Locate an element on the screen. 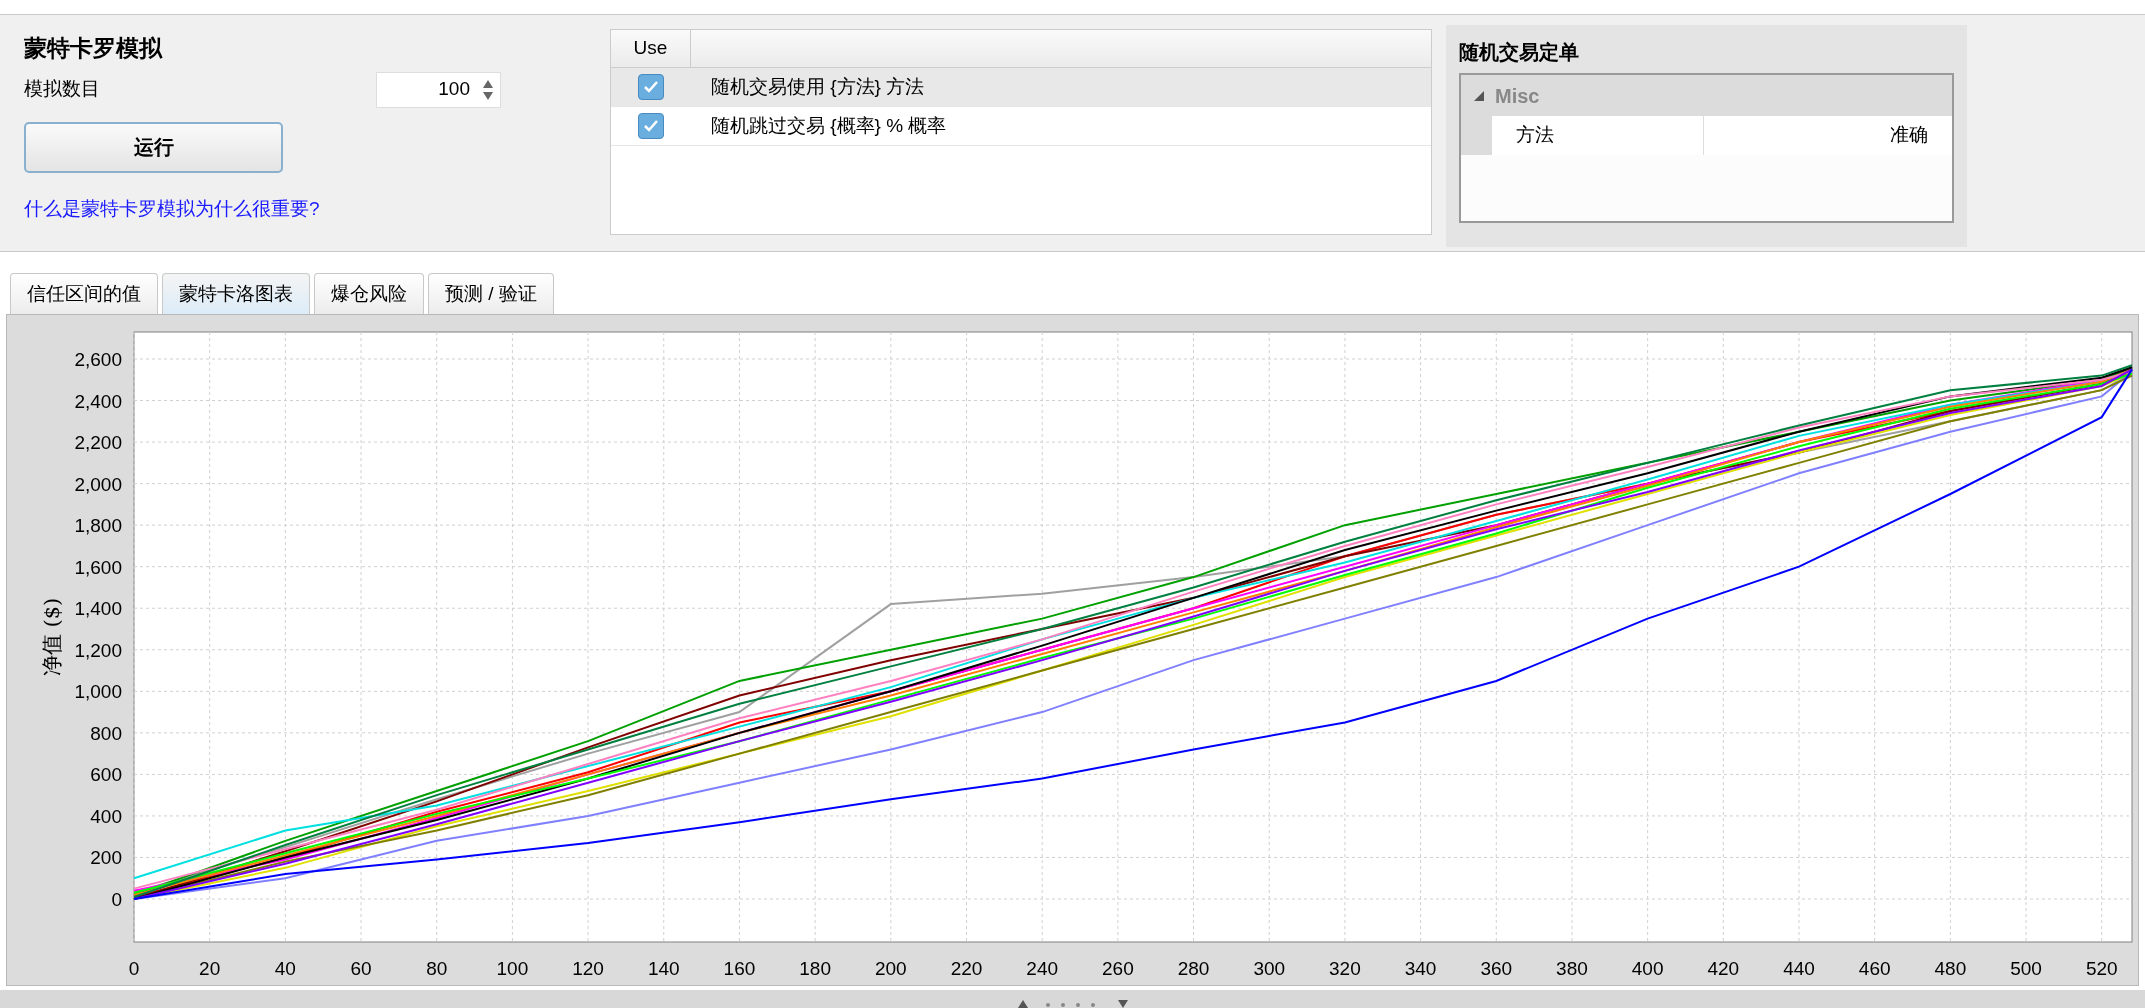  number-spinner: 100 is located at coordinates (438, 89).